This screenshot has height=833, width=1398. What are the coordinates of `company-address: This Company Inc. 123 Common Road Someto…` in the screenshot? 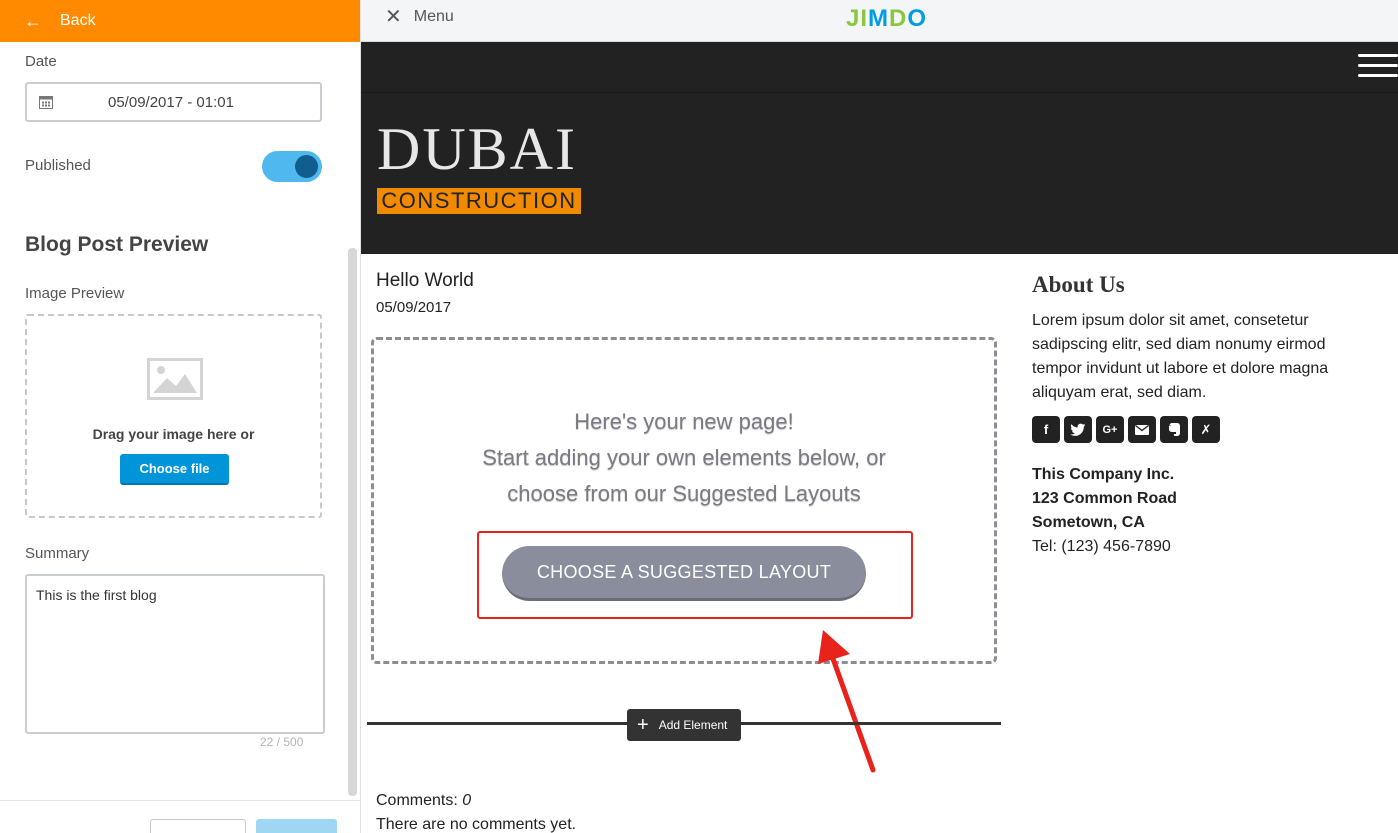 It's located at (1104, 511).